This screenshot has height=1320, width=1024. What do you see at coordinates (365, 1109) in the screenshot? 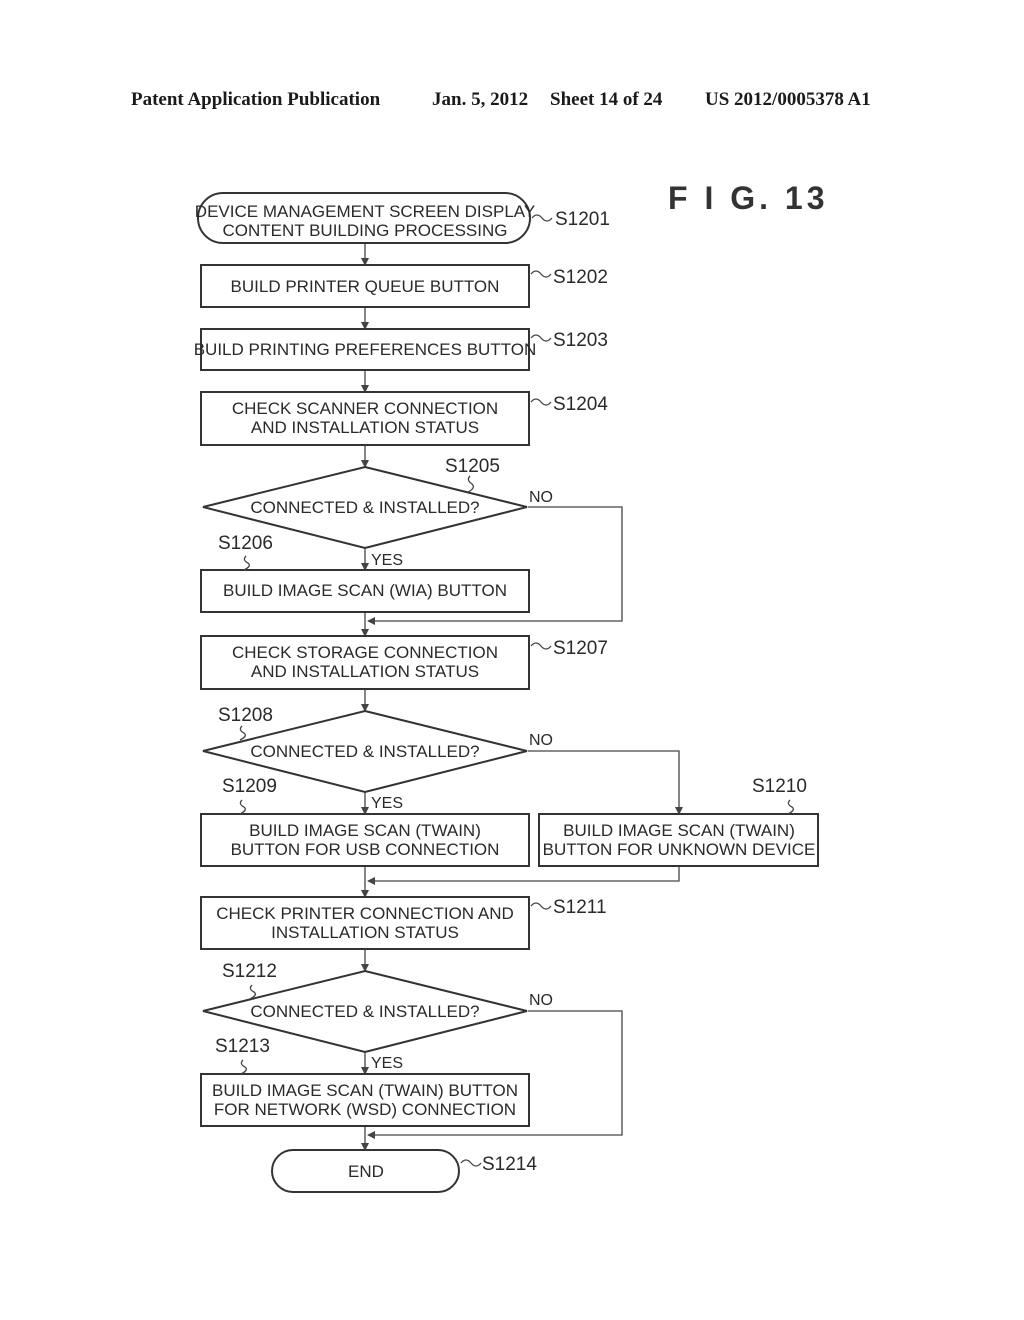
I see `node-text: FOR NETWORK (WSD) CONNECTION` at bounding box center [365, 1109].